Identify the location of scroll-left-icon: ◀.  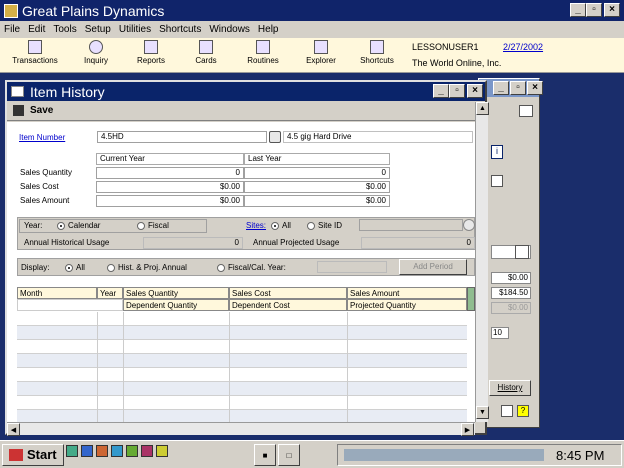
(13, 429).